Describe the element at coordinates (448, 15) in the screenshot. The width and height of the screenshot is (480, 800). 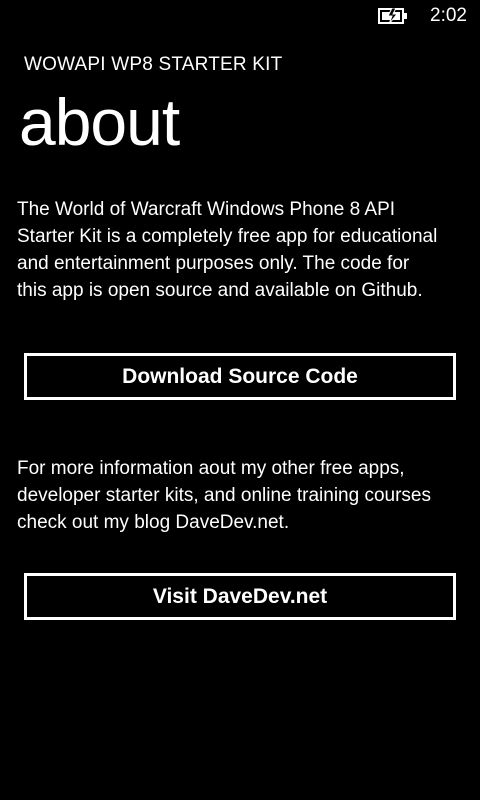
I see `status-time: 2:02` at that location.